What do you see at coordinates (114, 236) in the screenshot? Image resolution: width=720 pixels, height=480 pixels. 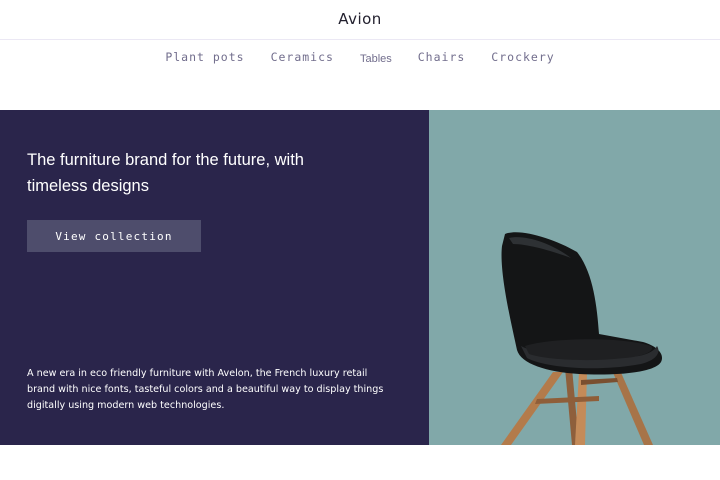 I see `view-collection-button: View collection` at bounding box center [114, 236].